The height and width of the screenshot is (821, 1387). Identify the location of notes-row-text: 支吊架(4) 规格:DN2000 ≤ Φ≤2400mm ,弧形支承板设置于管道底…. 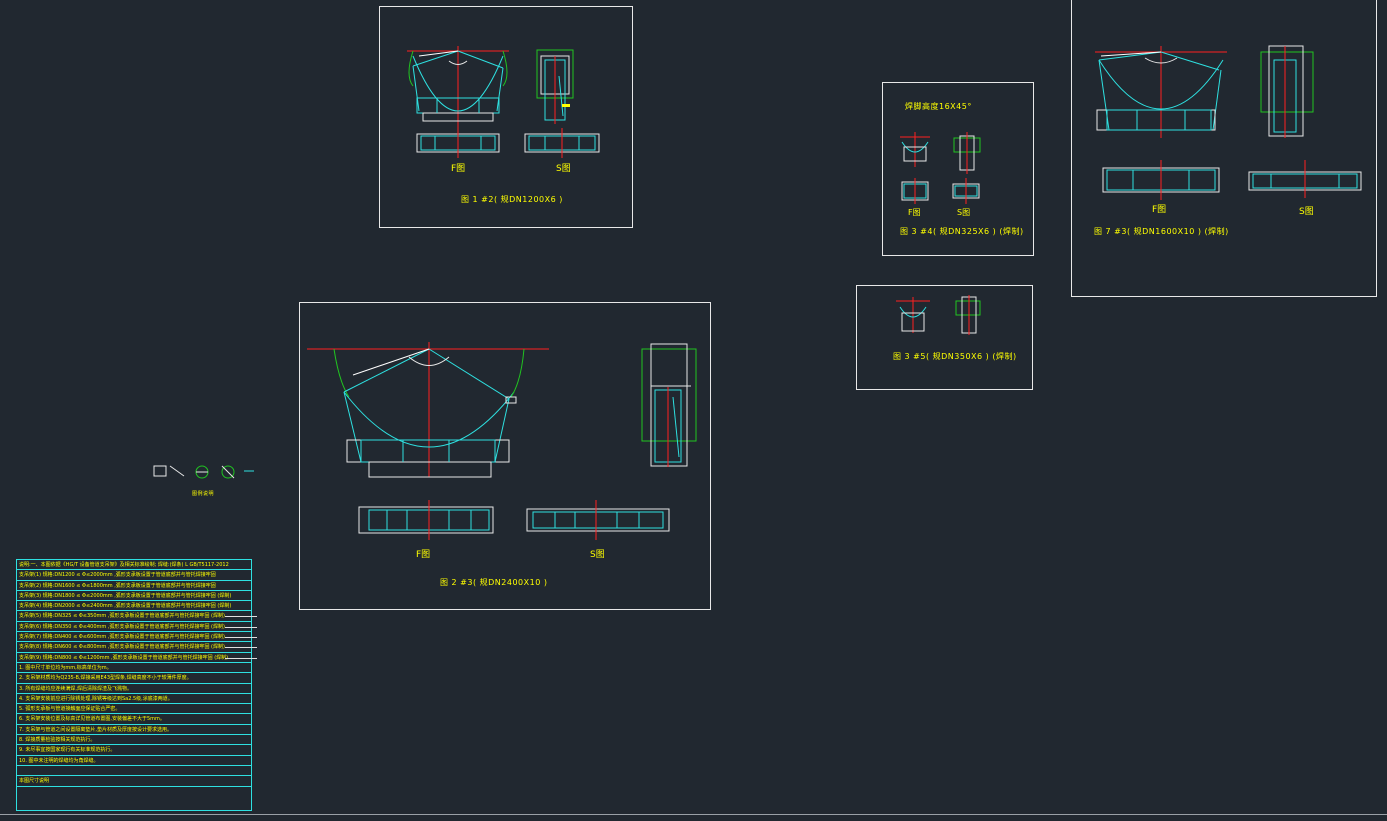
(125, 606).